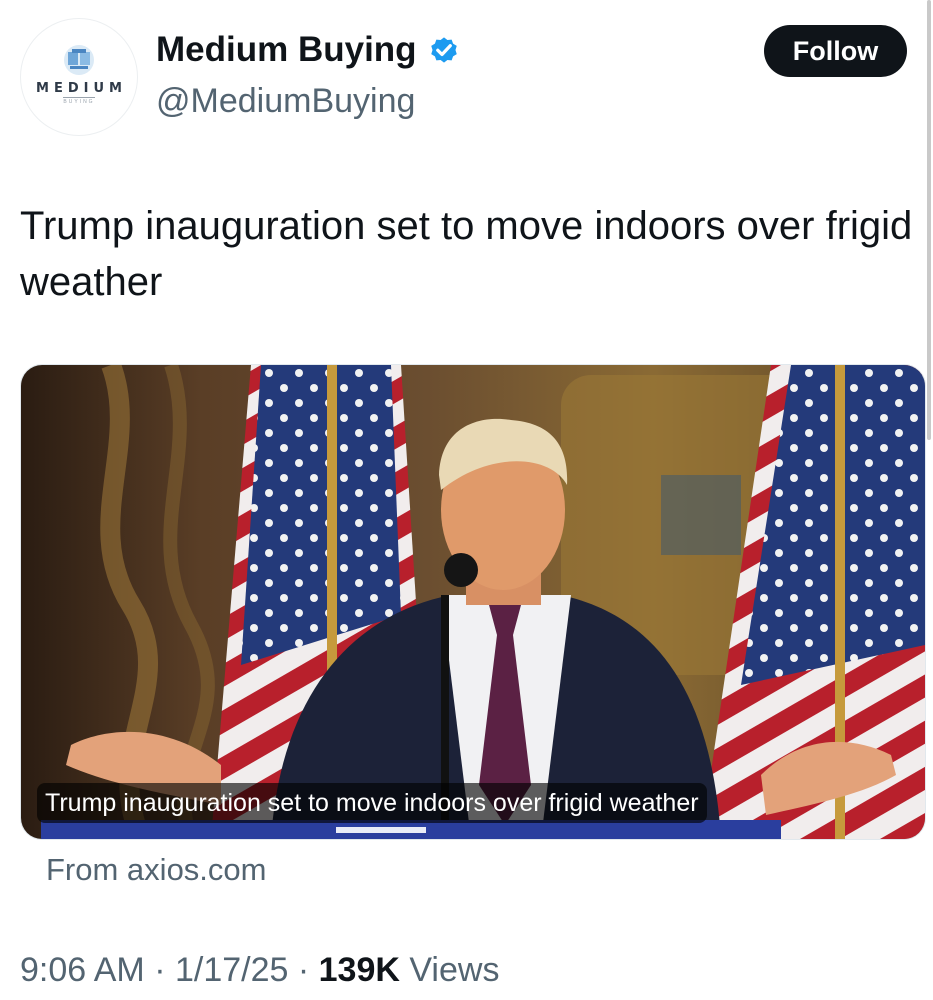 This screenshot has width=933, height=1000. I want to click on tweet-time: 9:06 AM, so click(82, 970).